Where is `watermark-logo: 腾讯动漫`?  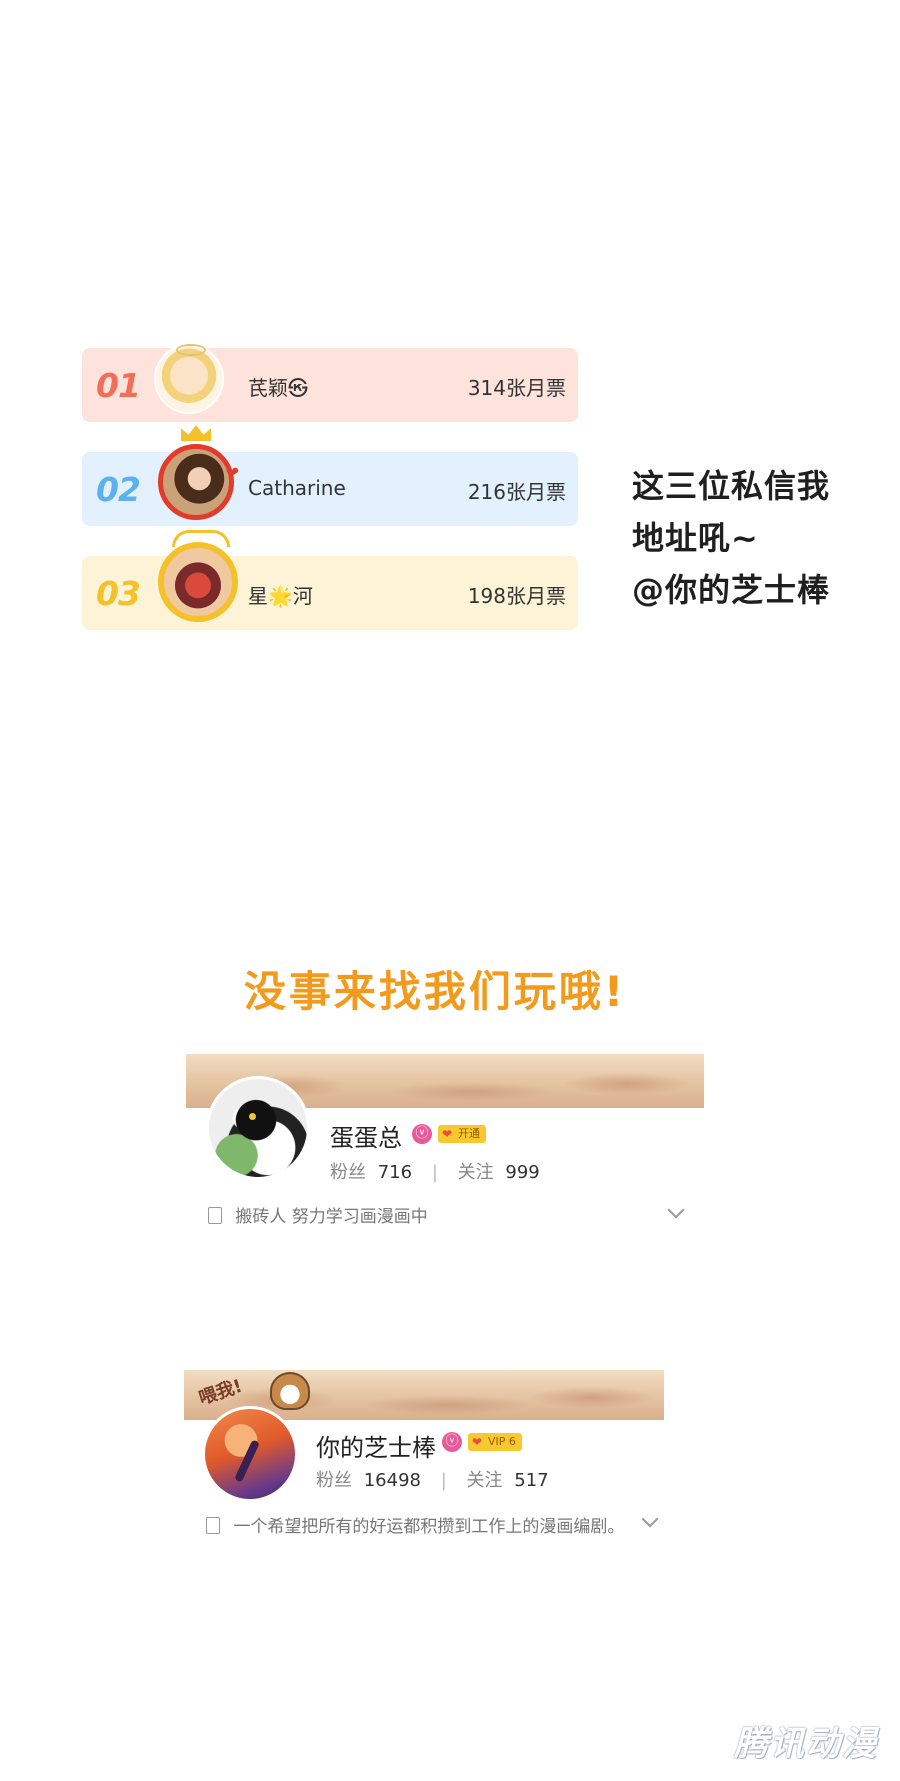 watermark-logo: 腾讯动漫 is located at coordinates (806, 1744).